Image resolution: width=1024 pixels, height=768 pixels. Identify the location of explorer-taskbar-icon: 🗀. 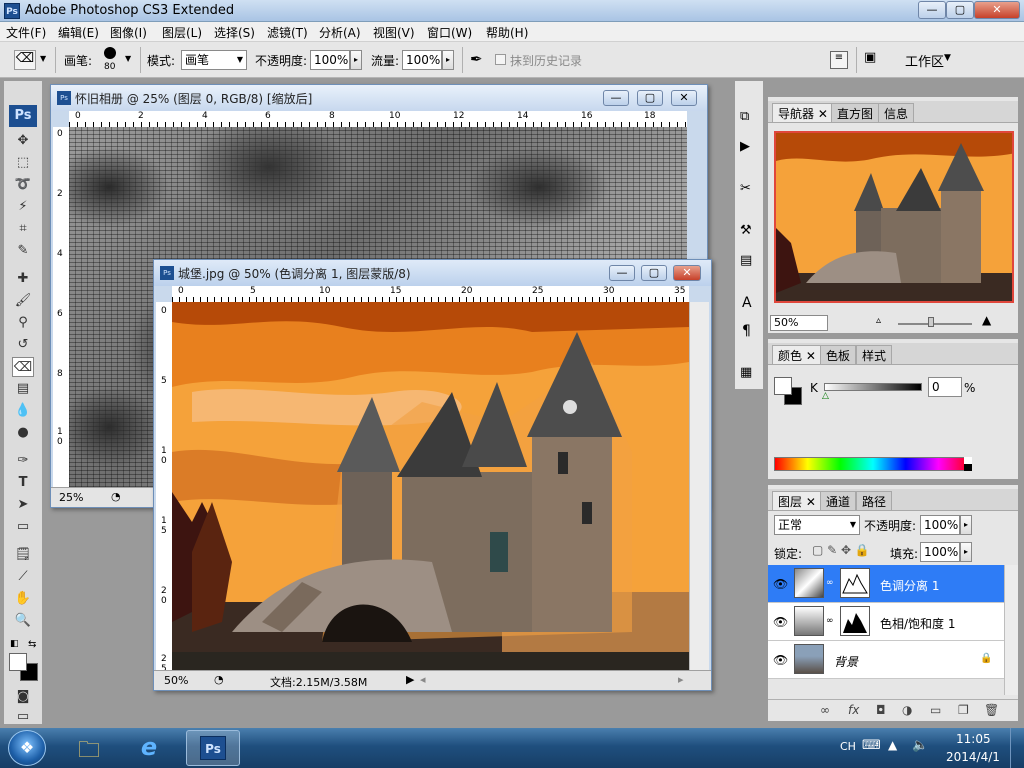
(89, 748).